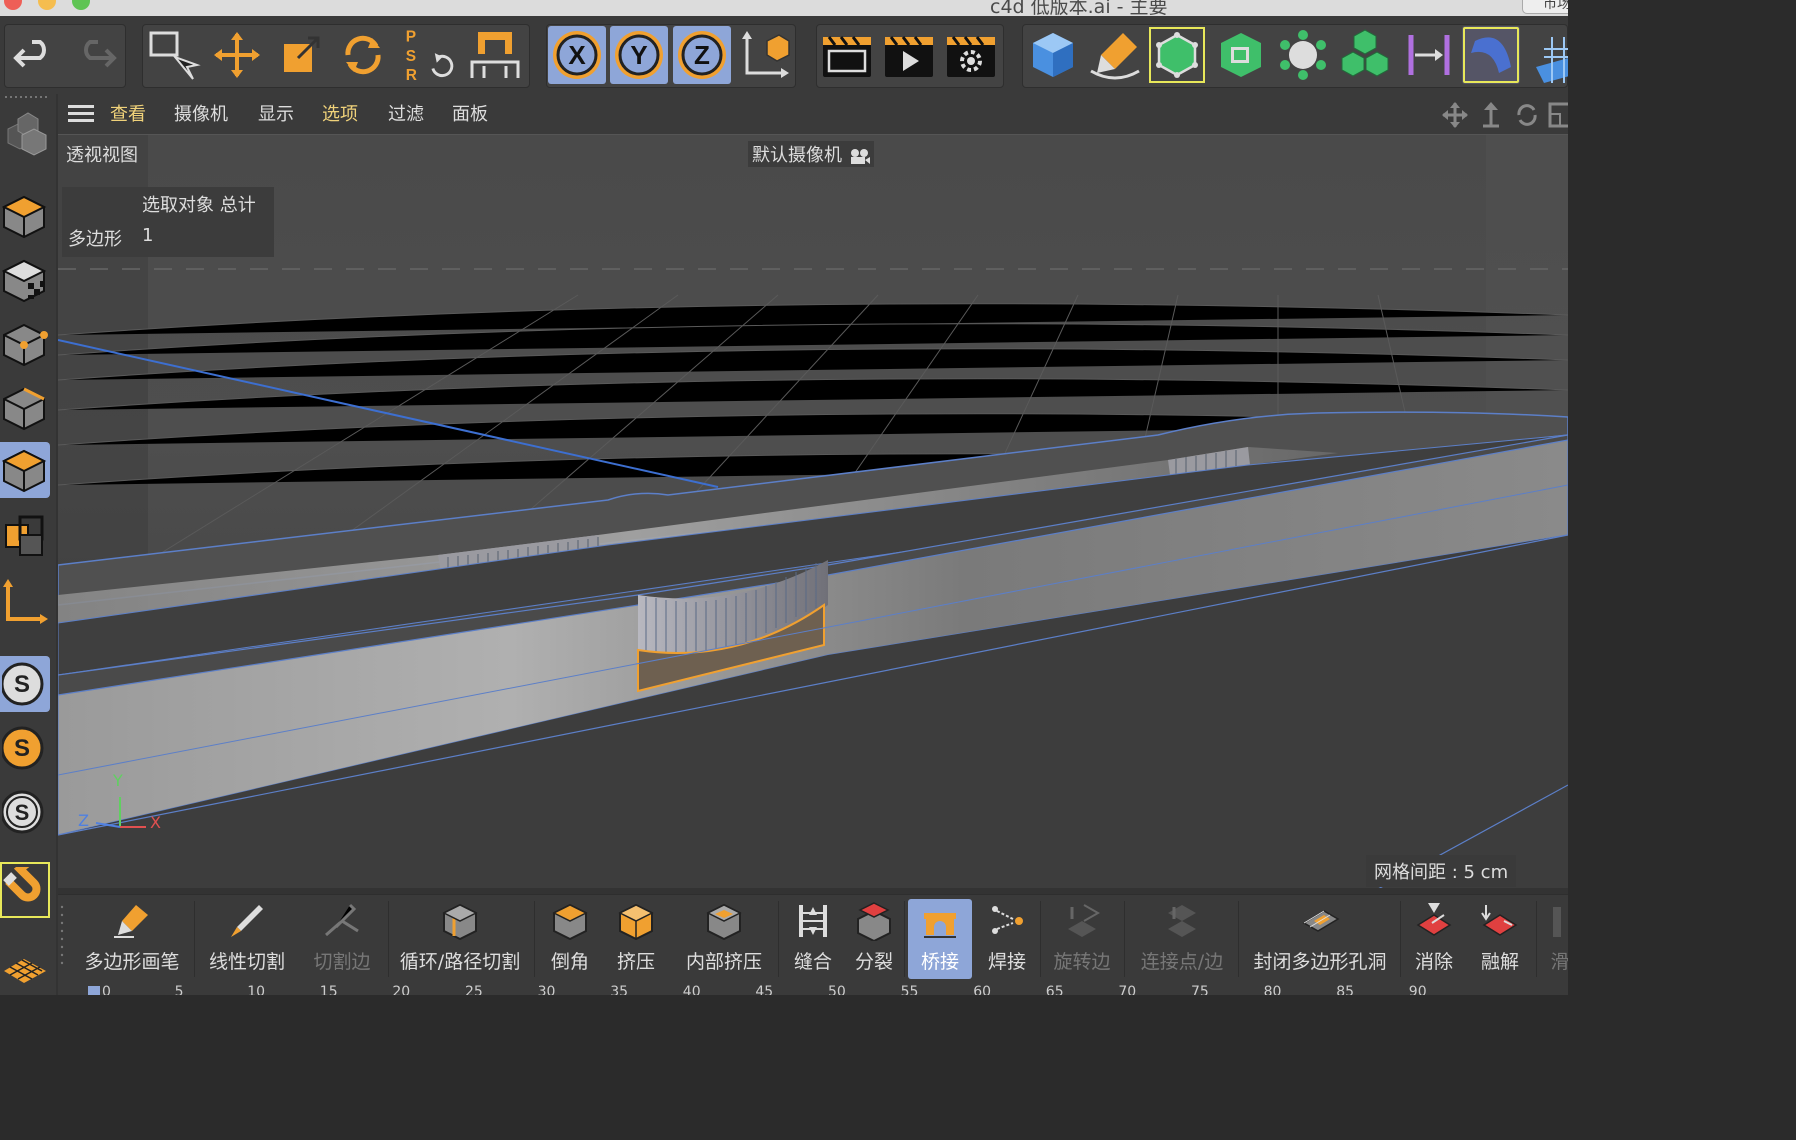 This screenshot has height=1140, width=1796. What do you see at coordinates (813, 939) in the screenshot?
I see `stitch-button: 缝合` at bounding box center [813, 939].